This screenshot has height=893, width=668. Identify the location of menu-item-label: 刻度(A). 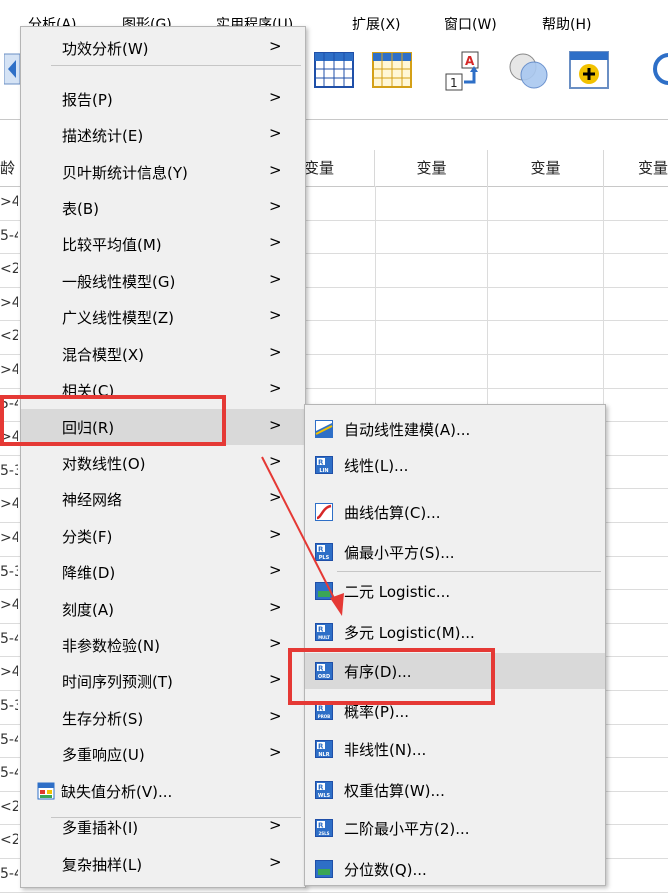
(88, 610).